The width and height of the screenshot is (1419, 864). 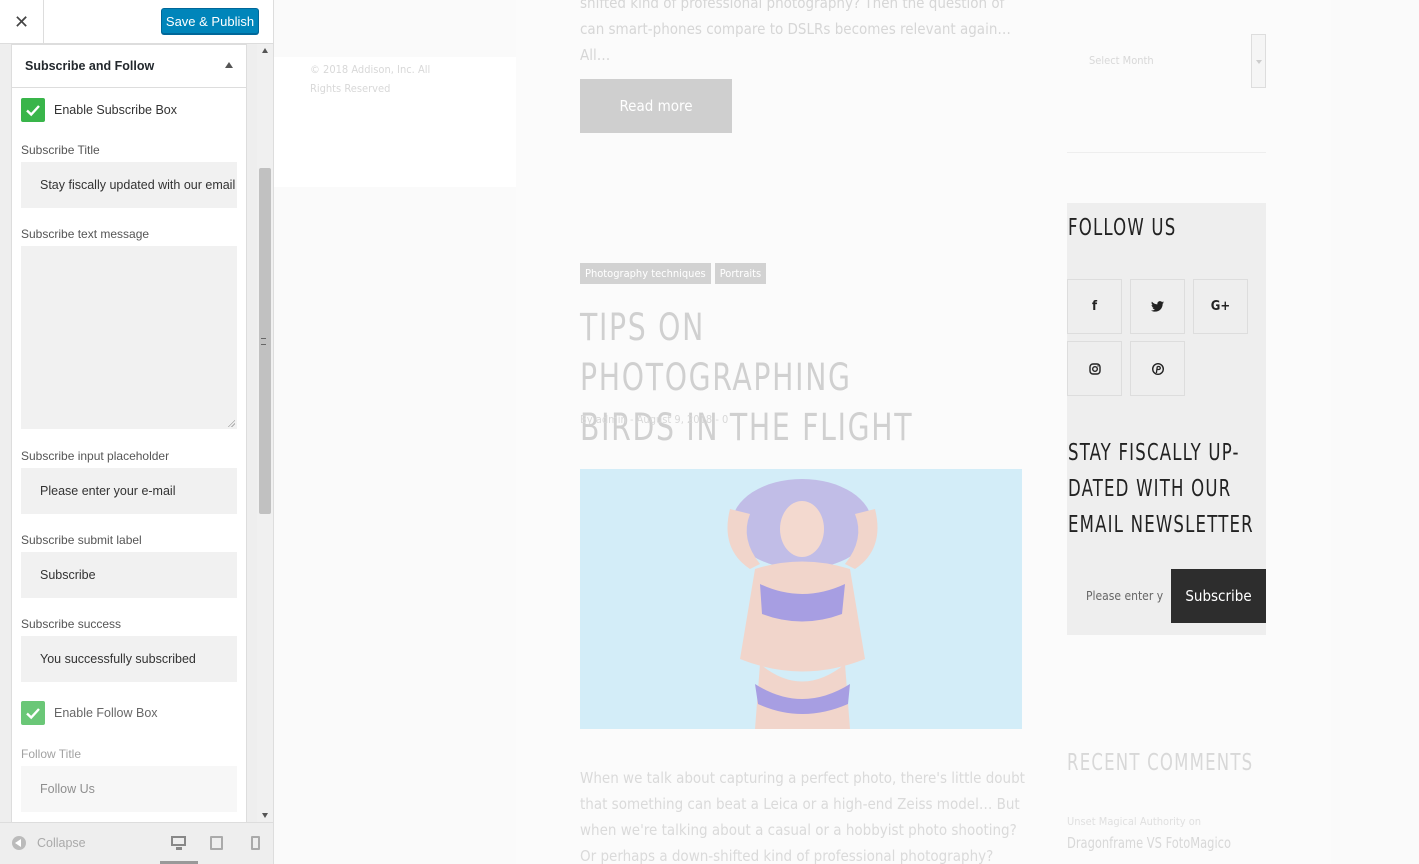 I want to click on subscribe-placeholder-label: Subscribe input placeholder, so click(x=95, y=456).